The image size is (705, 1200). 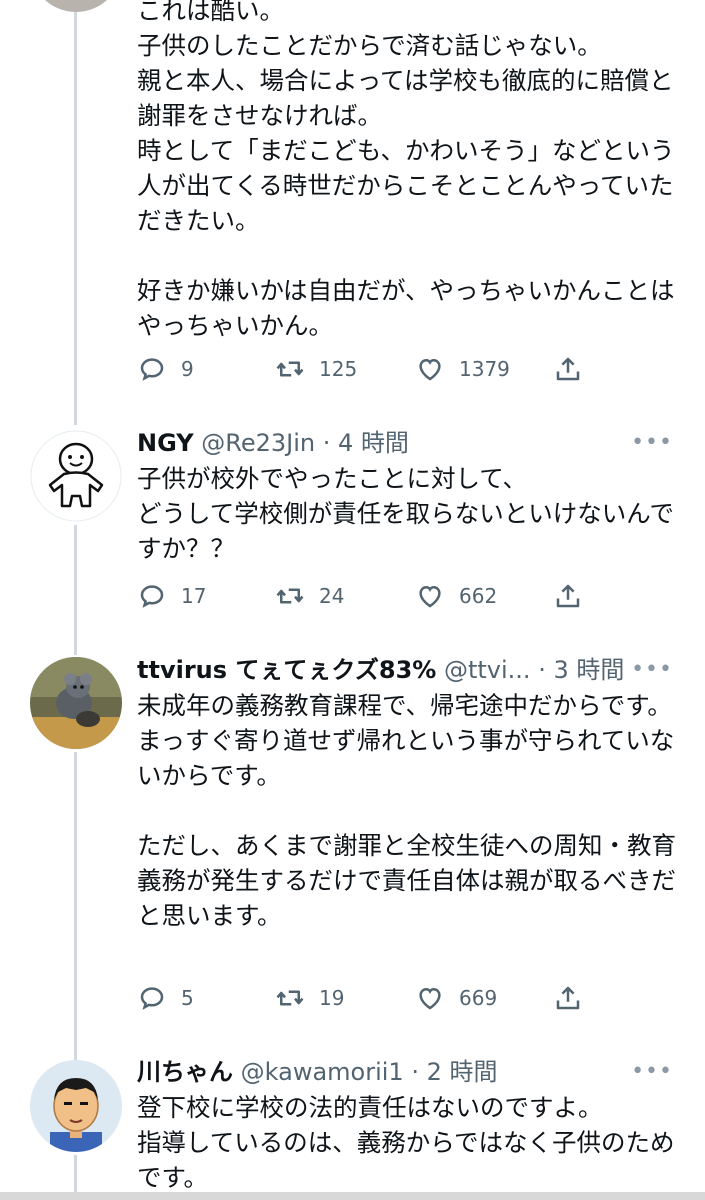 I want to click on display-name: NGY, so click(x=165, y=443).